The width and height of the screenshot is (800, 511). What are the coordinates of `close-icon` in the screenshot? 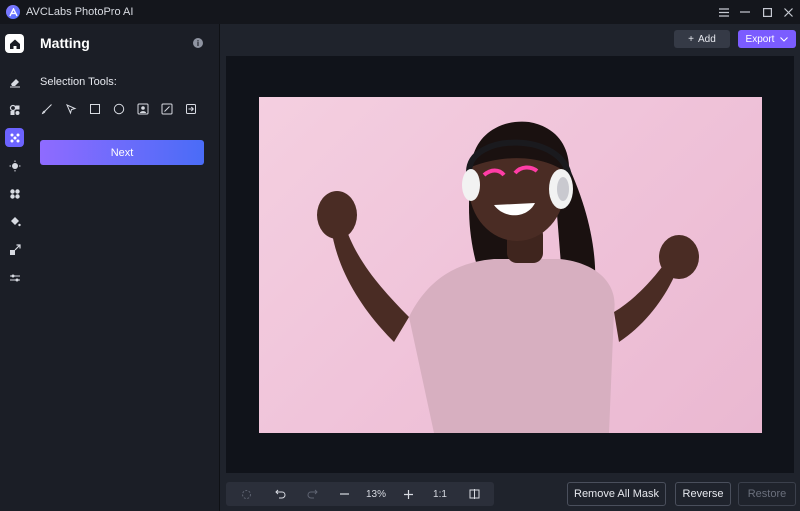 It's located at (788, 12).